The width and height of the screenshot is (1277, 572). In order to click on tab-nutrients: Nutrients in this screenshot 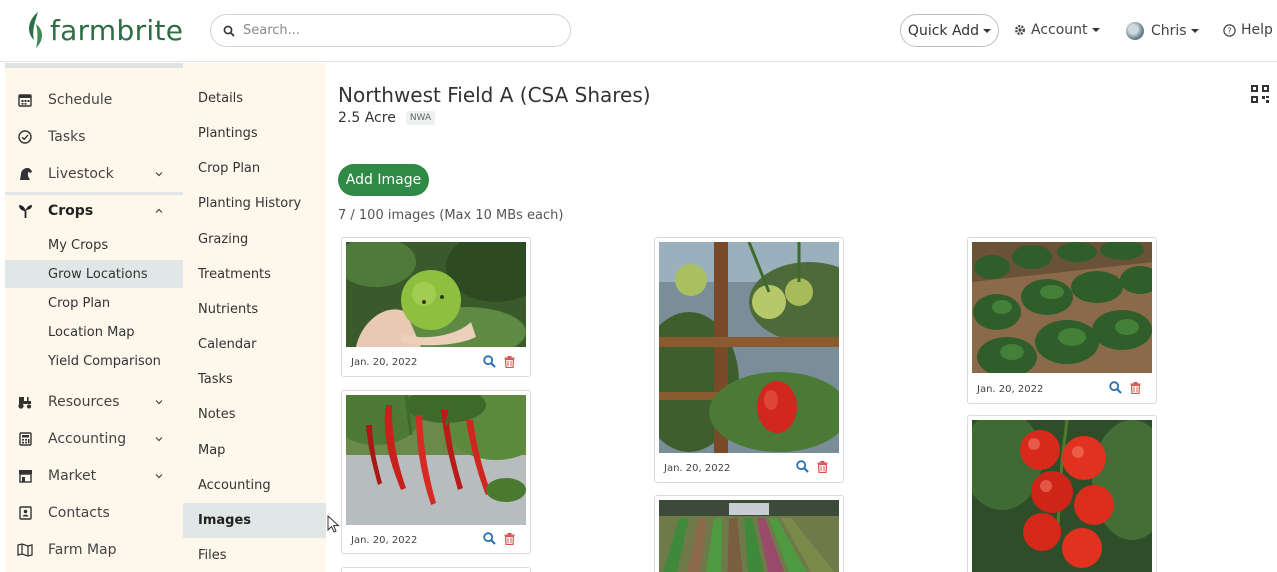, I will do `click(254, 309)`.